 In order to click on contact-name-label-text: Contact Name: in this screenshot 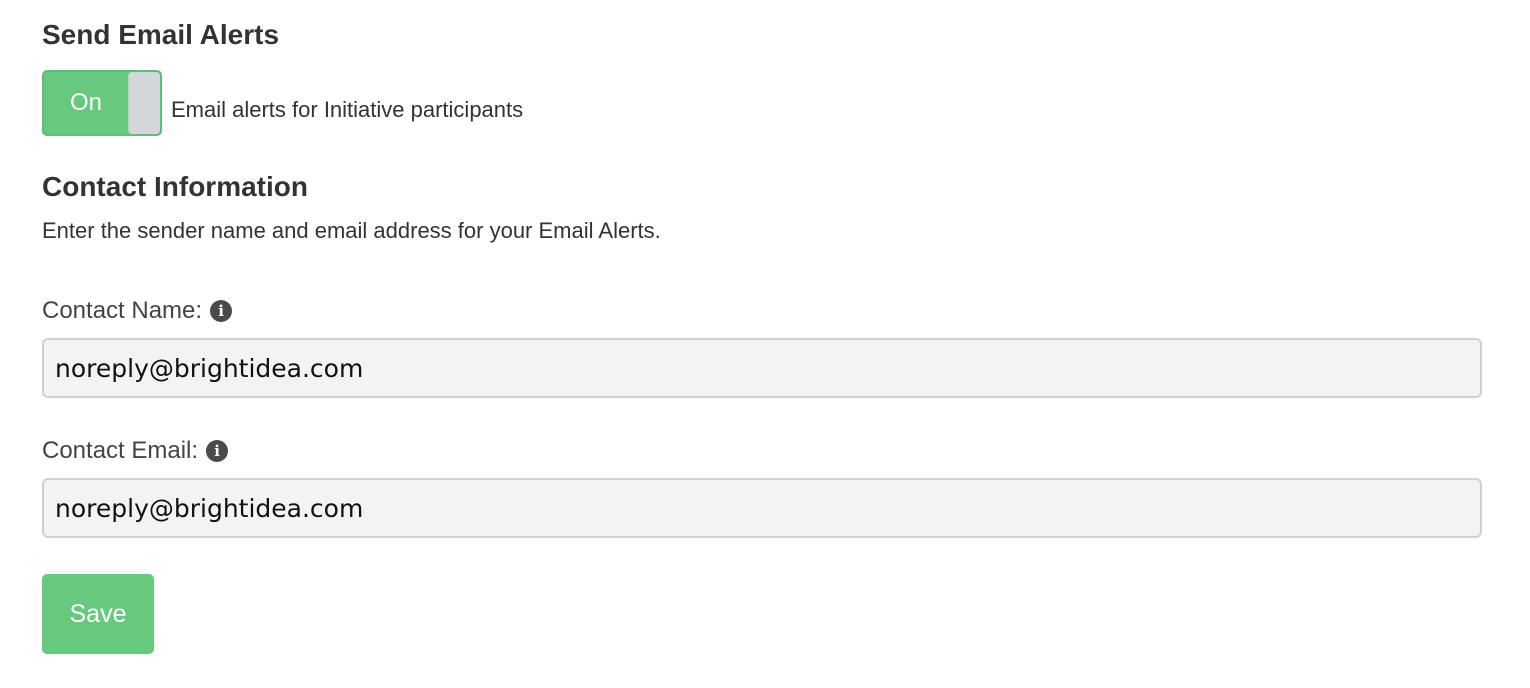, I will do `click(122, 310)`.